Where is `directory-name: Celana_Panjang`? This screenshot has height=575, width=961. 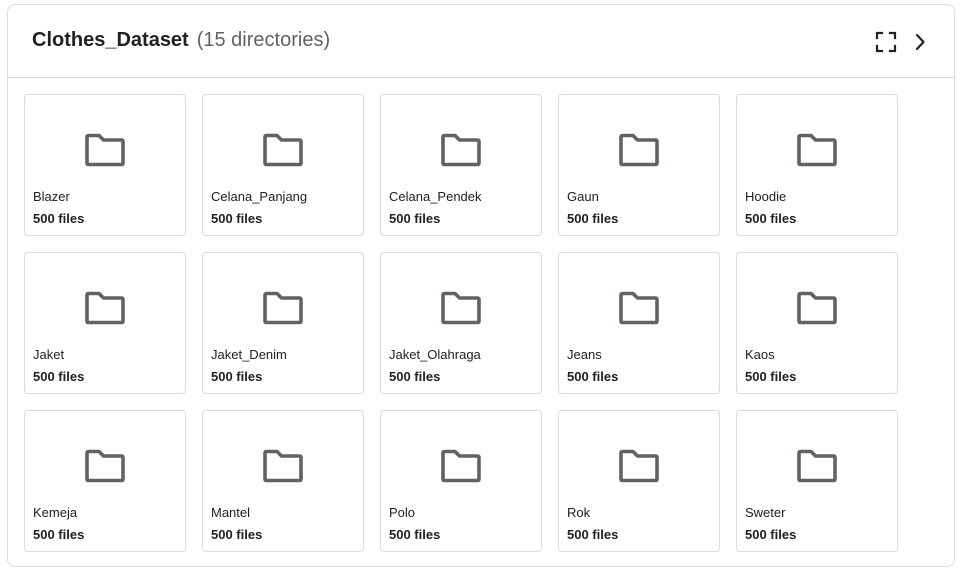 directory-name: Celana_Panjang is located at coordinates (259, 196).